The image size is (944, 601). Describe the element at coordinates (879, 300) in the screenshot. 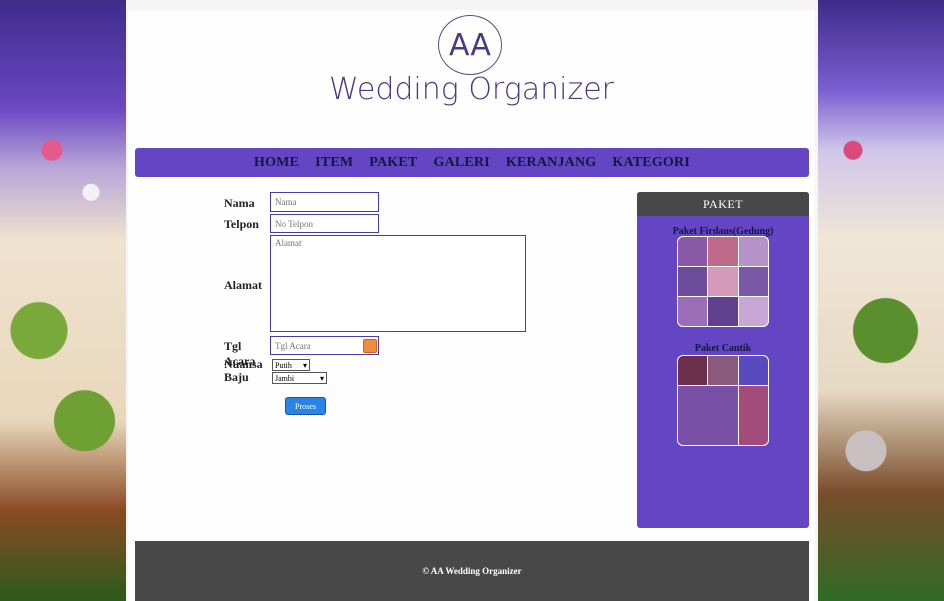

I see `decor-right-image` at that location.